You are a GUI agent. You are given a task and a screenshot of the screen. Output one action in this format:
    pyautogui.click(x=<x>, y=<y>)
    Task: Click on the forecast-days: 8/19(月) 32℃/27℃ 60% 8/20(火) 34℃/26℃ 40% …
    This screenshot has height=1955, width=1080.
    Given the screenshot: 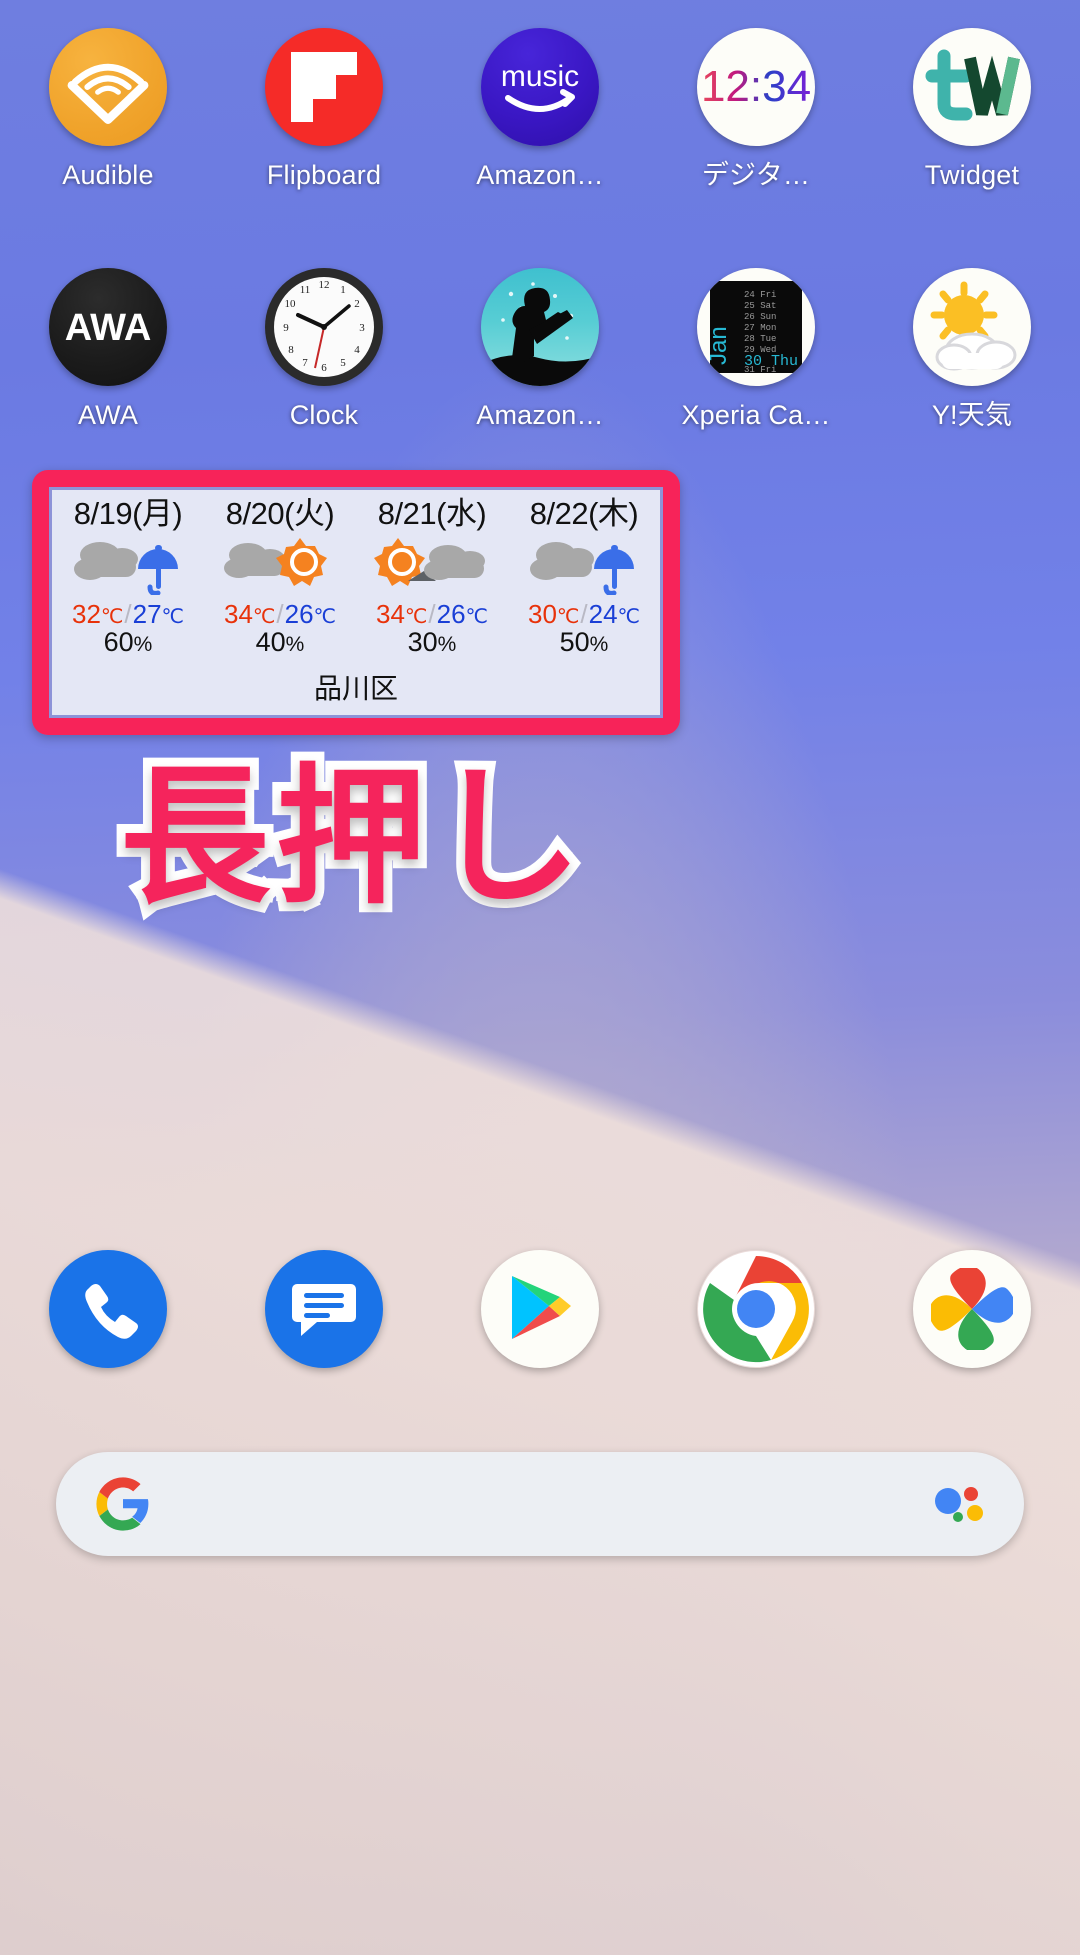 What is the action you would take?
    pyautogui.click(x=356, y=578)
    